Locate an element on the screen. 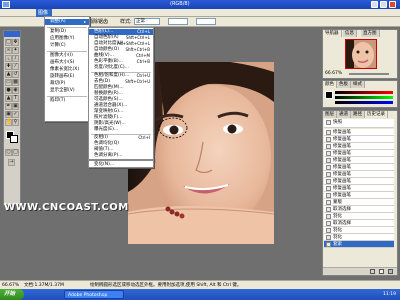 Image resolution: width=400 pixels, height=300 pixels. eraser-tool-icon: ▭ is located at coordinates (8, 82).